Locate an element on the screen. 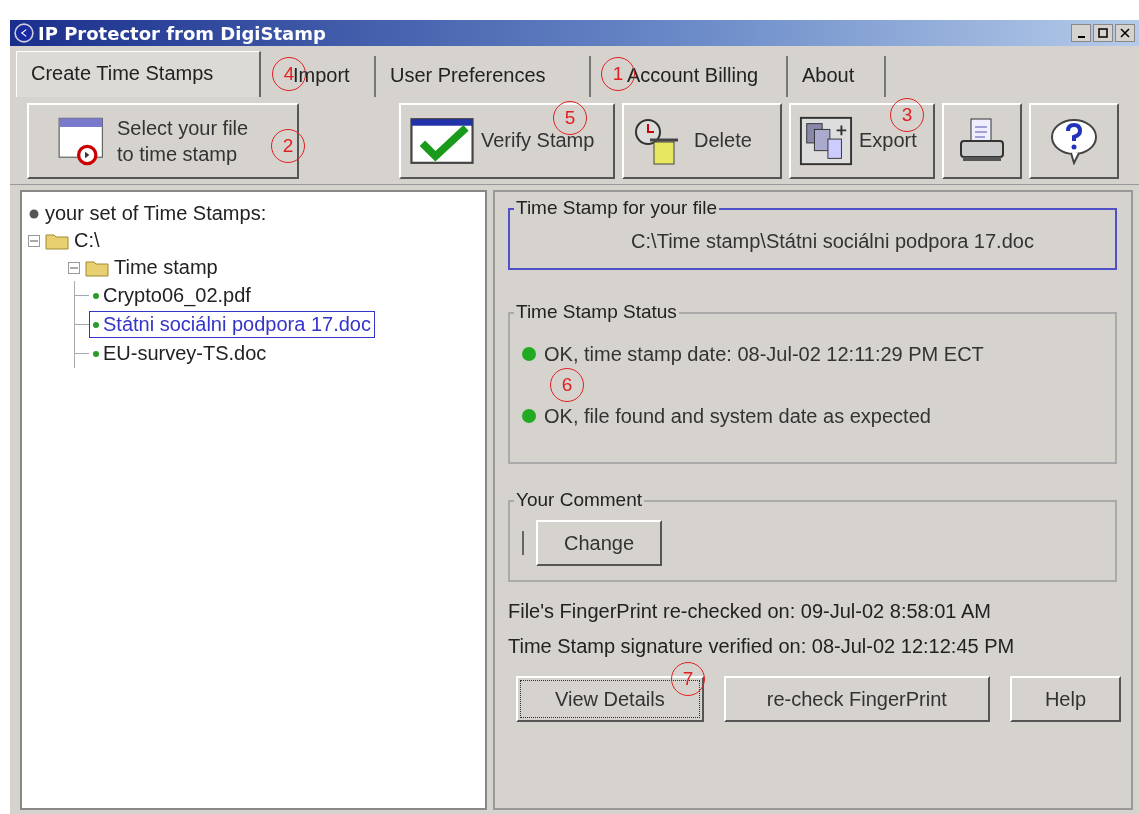  maximize-icon is located at coordinates (1103, 33).